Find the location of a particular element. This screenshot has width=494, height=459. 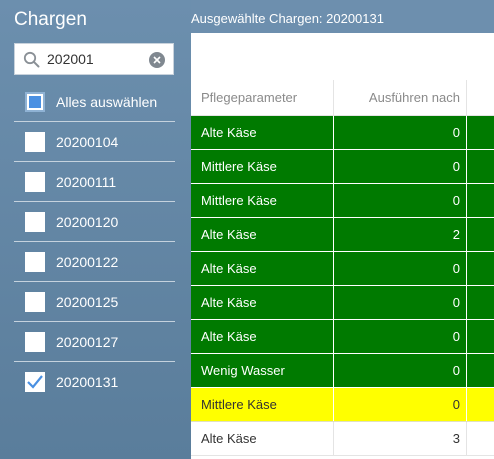

charge-label: 20200127 is located at coordinates (87, 342).